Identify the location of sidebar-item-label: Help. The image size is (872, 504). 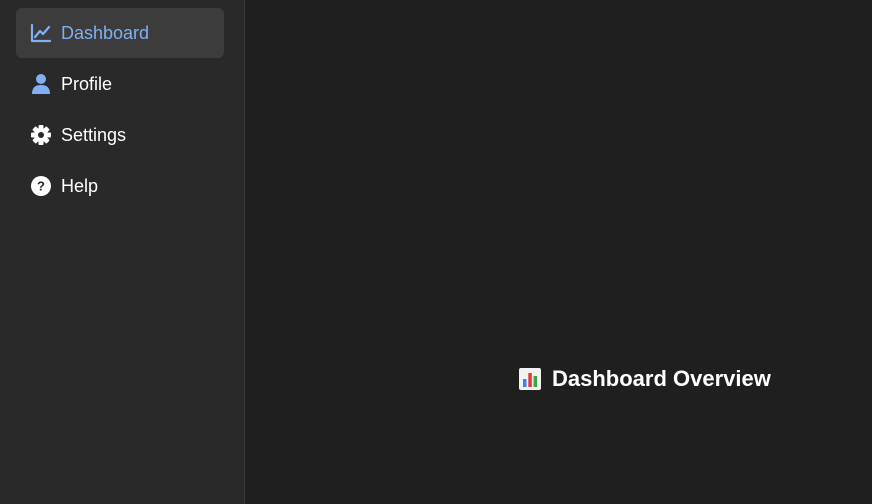
(80, 185).